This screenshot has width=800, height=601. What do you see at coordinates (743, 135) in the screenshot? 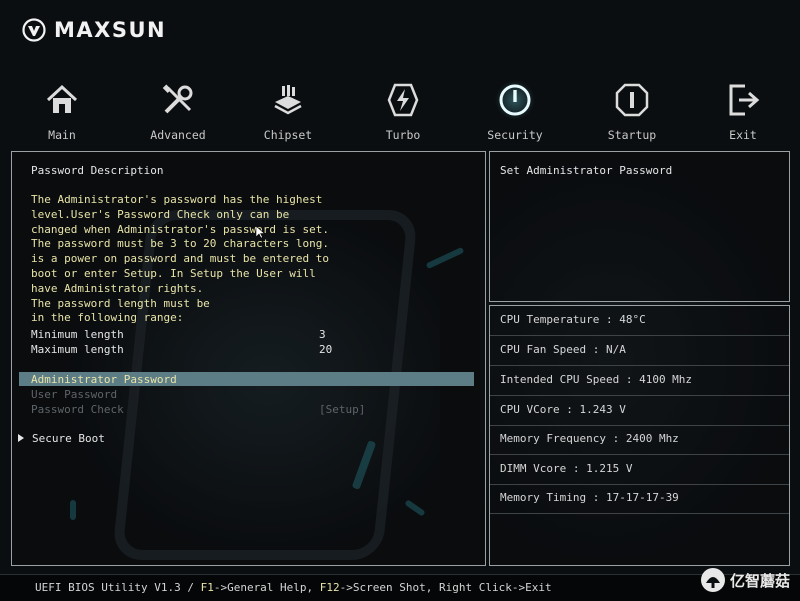
I see `tab-exit-label: Exit` at bounding box center [743, 135].